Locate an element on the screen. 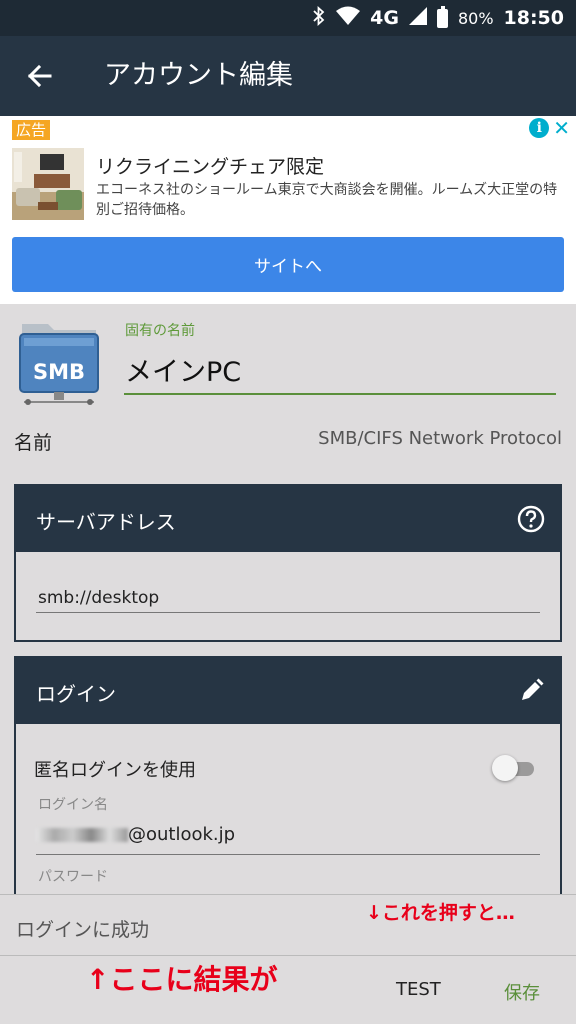  annotation-result-here: ↑ここに結果が is located at coordinates (182, 979).